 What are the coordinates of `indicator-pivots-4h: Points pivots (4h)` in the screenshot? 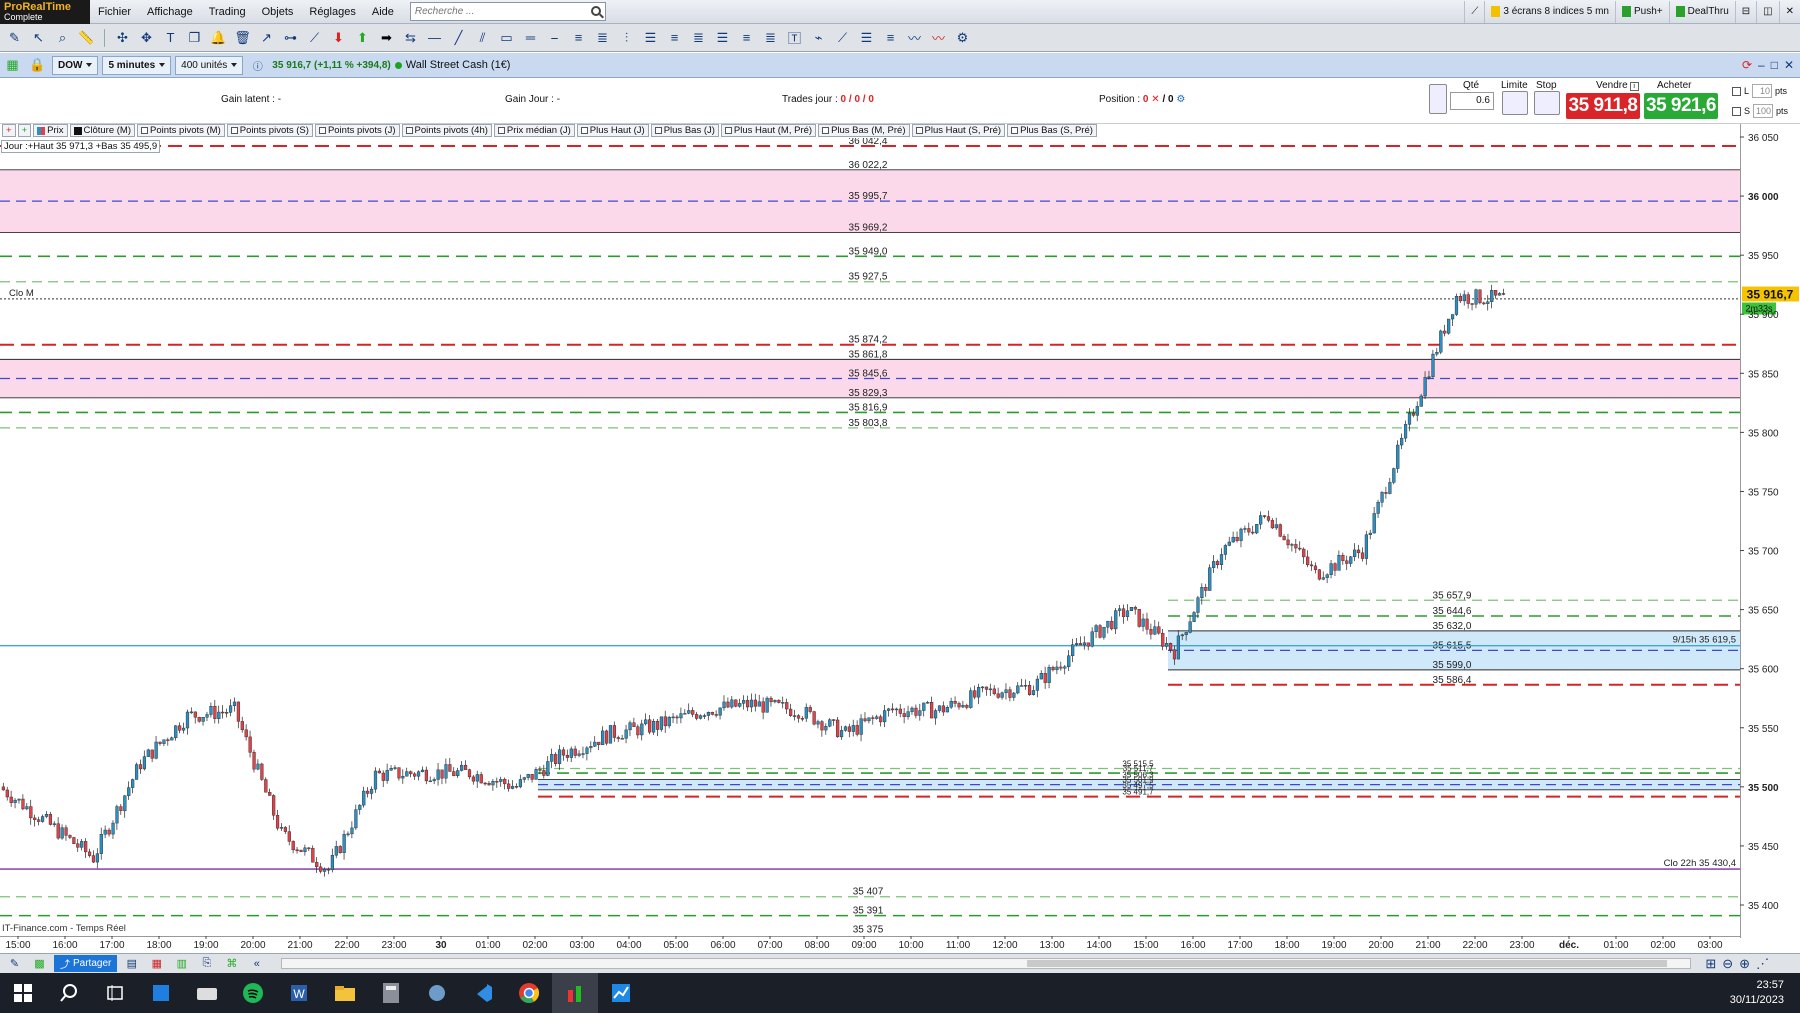 It's located at (446, 130).